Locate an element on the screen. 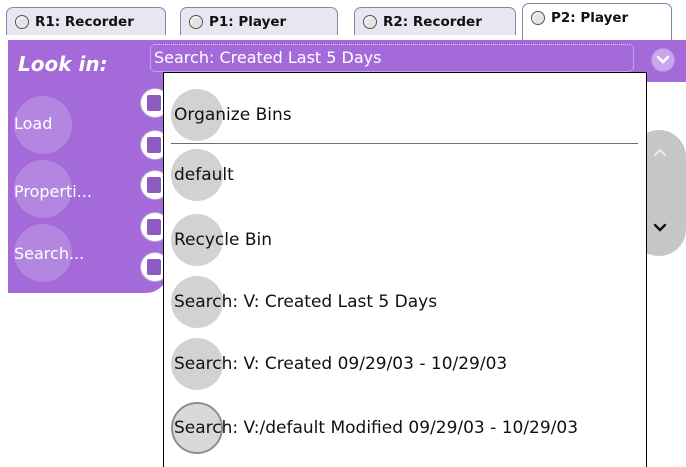 This screenshot has height=467, width=686. list-item-label: Recycle Bin is located at coordinates (223, 240).